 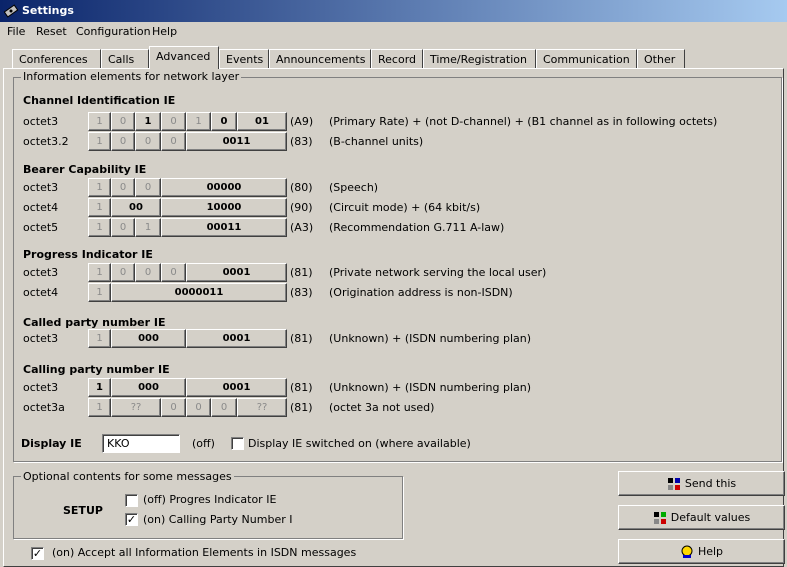 What do you see at coordinates (224, 207) in the screenshot?
I see `octet-bit-cell: 10000` at bounding box center [224, 207].